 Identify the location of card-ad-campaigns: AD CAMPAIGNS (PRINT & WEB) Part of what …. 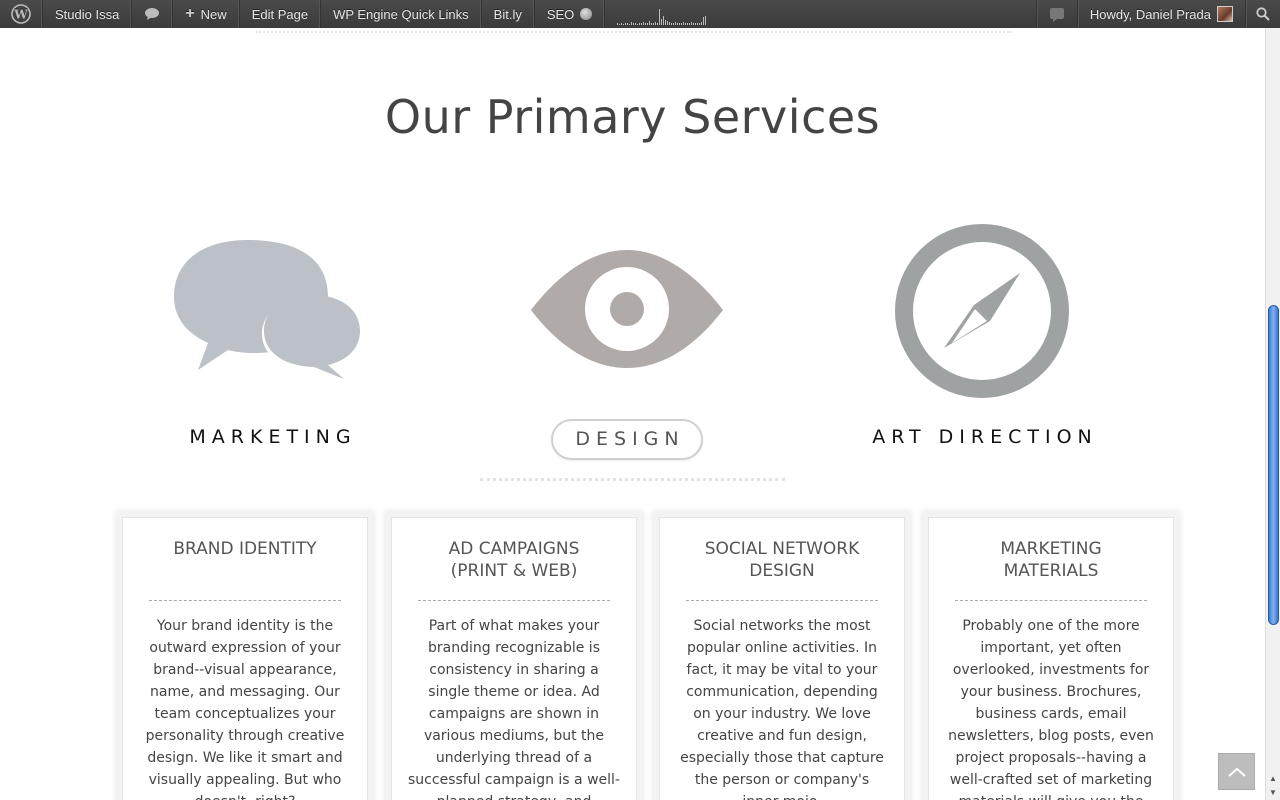
(514, 658).